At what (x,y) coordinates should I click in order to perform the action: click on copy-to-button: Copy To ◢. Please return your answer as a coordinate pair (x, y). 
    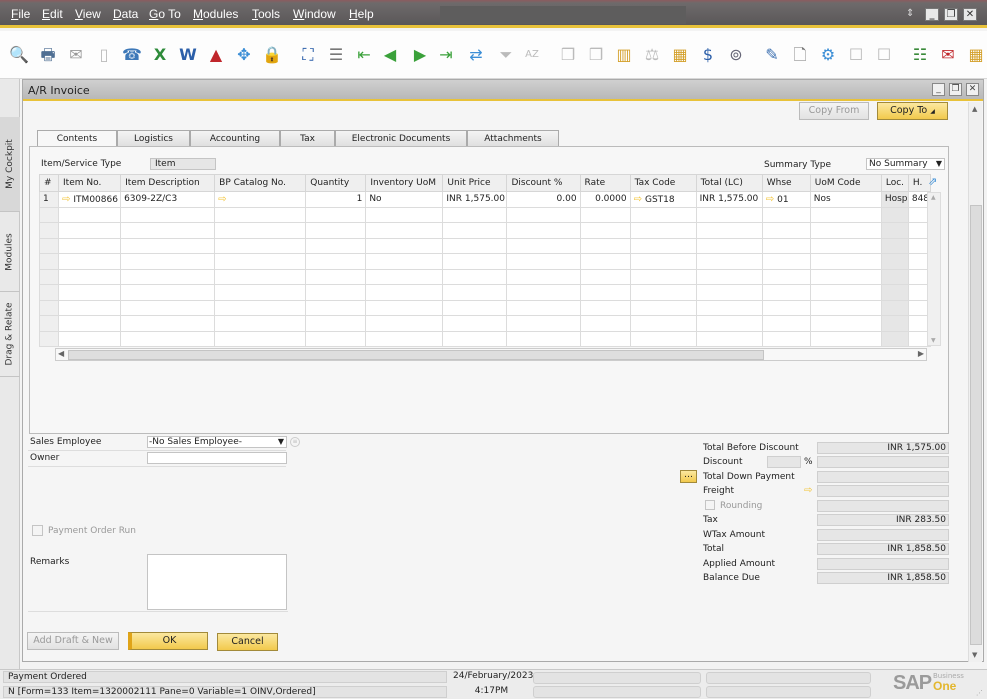
    Looking at the image, I should click on (912, 111).